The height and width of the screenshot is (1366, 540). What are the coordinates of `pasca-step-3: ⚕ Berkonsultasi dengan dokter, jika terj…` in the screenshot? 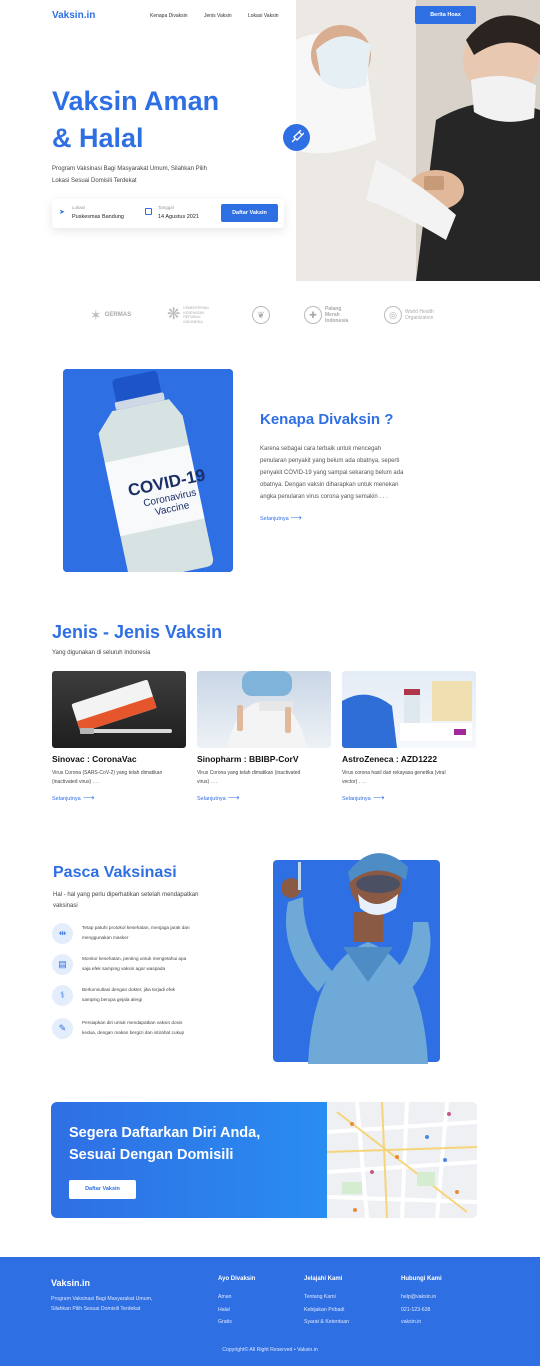 It's located at (152, 997).